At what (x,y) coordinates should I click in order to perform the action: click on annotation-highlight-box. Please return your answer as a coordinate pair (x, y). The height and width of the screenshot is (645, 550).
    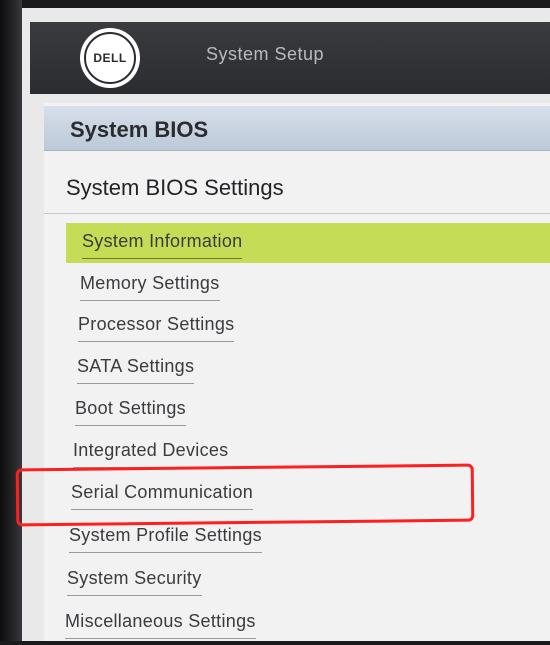
    Looking at the image, I should click on (245, 495).